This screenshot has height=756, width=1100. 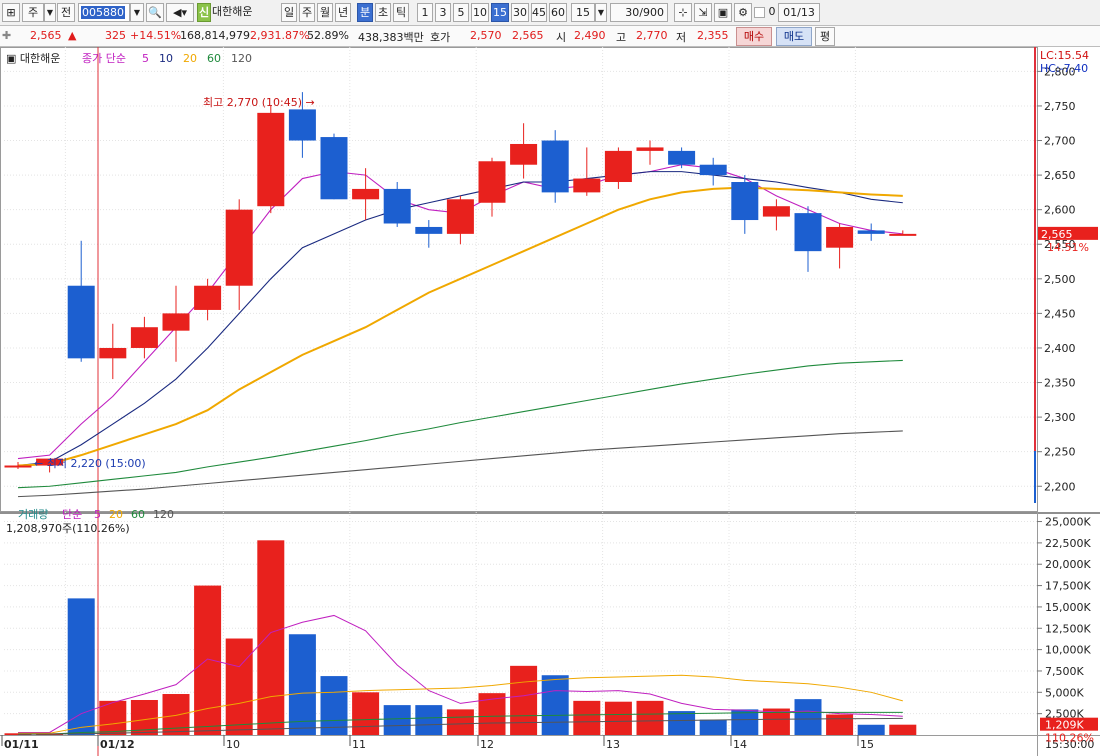 I want to click on crosshair-icon: ⊹, so click(x=683, y=12).